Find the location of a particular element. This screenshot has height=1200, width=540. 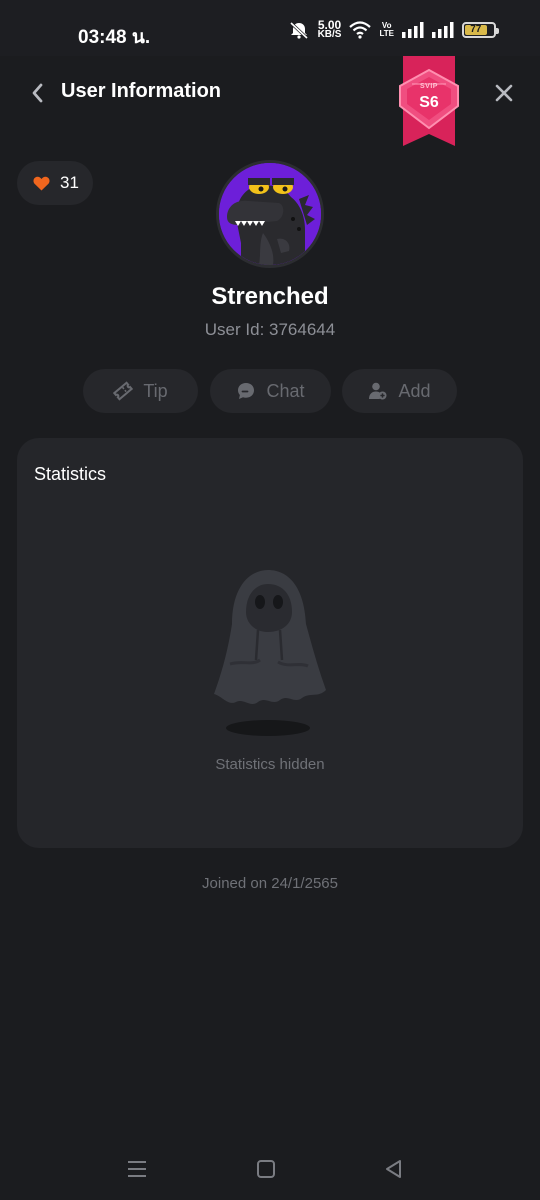

avatar is located at coordinates (270, 214).